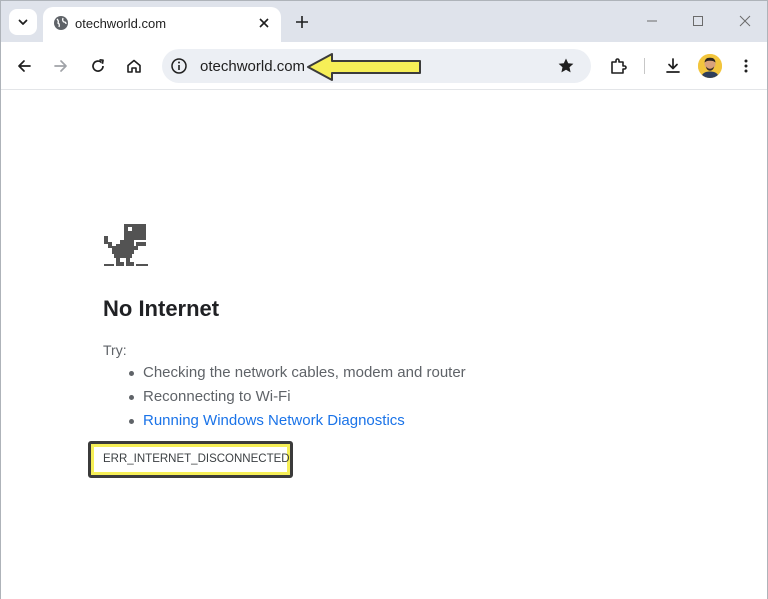 The width and height of the screenshot is (768, 599). What do you see at coordinates (61, 23) in the screenshot?
I see `globe-icon` at bounding box center [61, 23].